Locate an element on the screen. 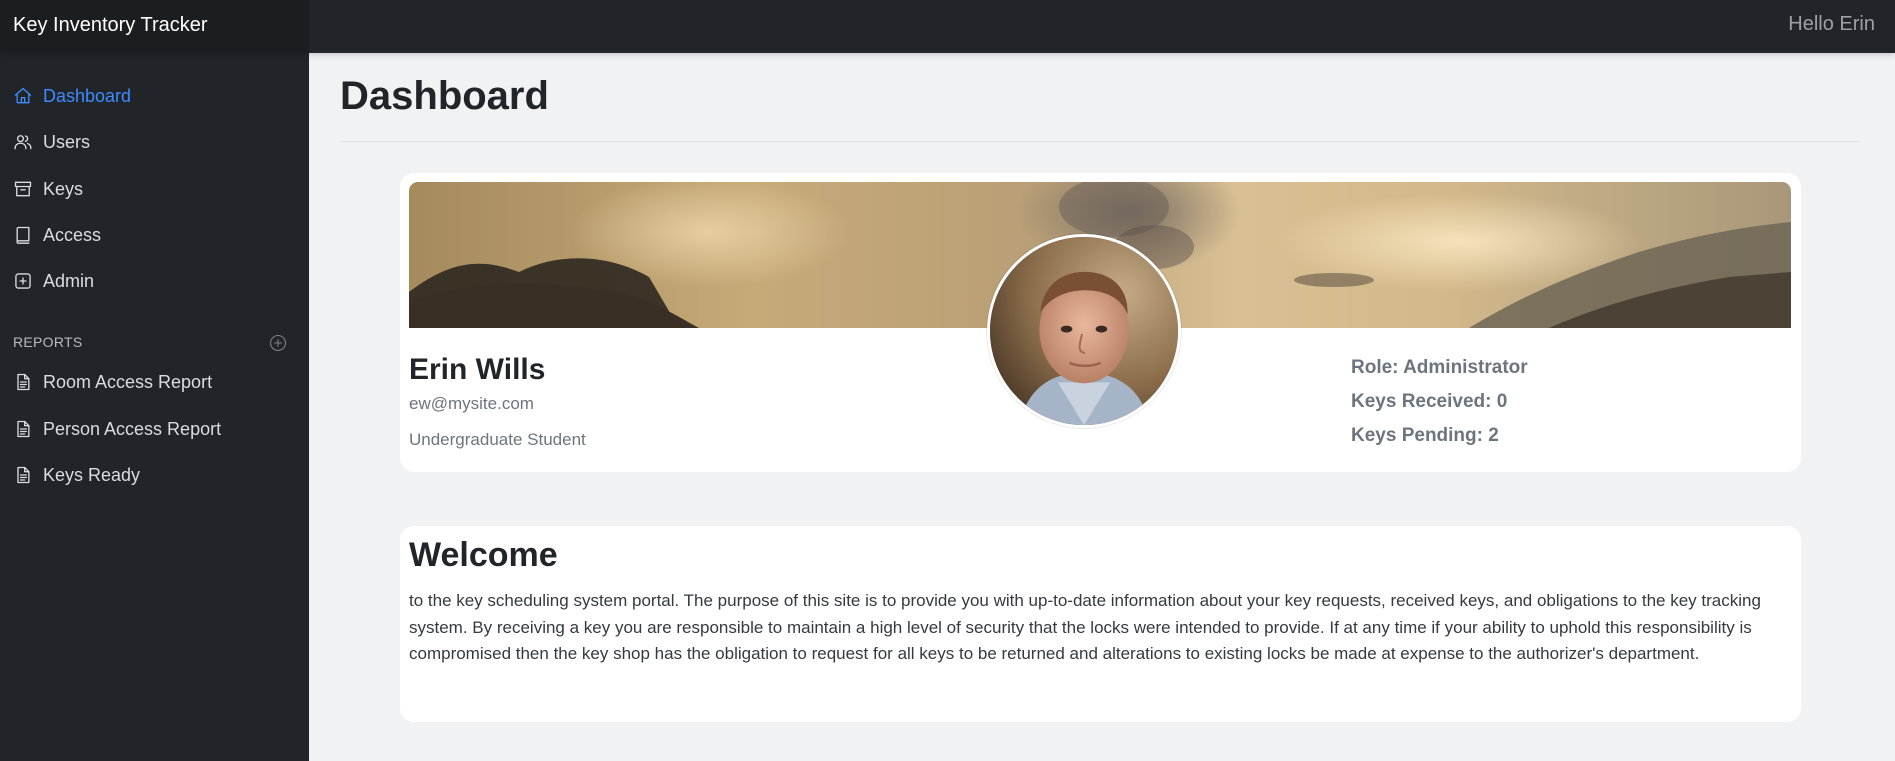  reports-heading: REPORTS is located at coordinates (48, 342).